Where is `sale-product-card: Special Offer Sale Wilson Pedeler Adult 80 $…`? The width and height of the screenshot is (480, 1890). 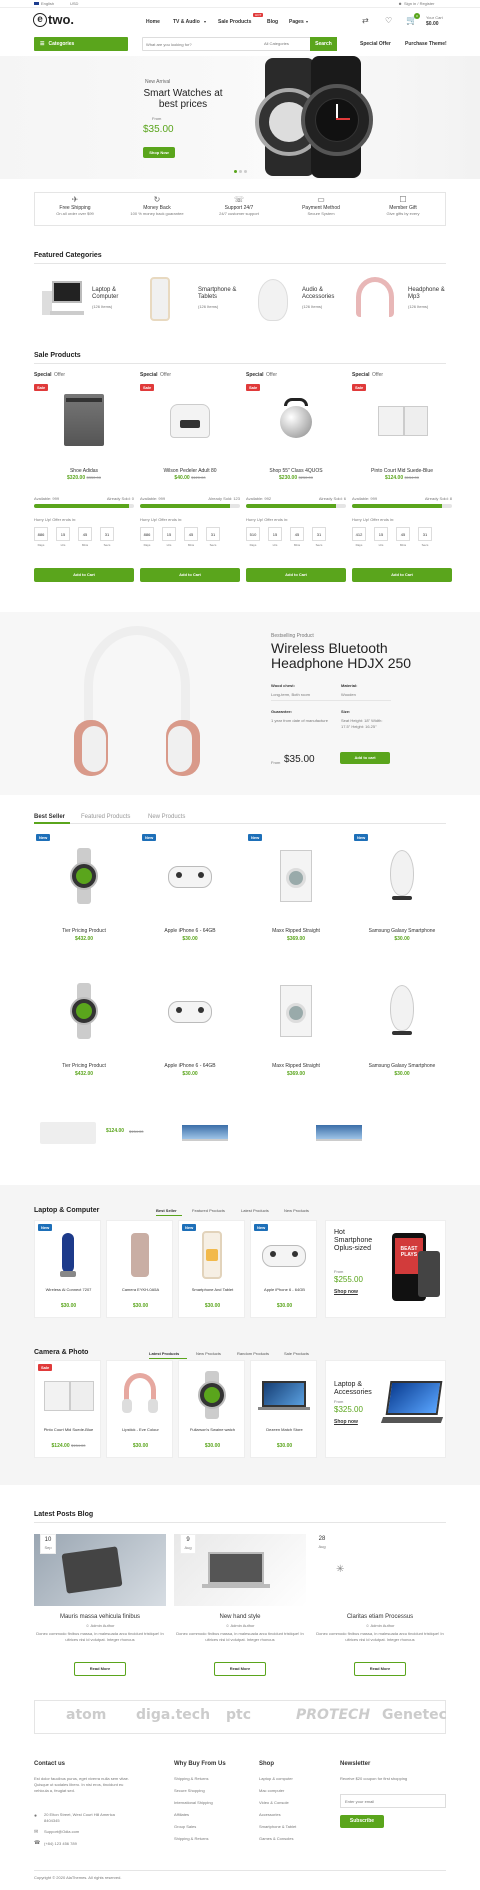 sale-product-card: Special Offer Sale Wilson Pedeler Adult 80 $… is located at coordinates (190, 479).